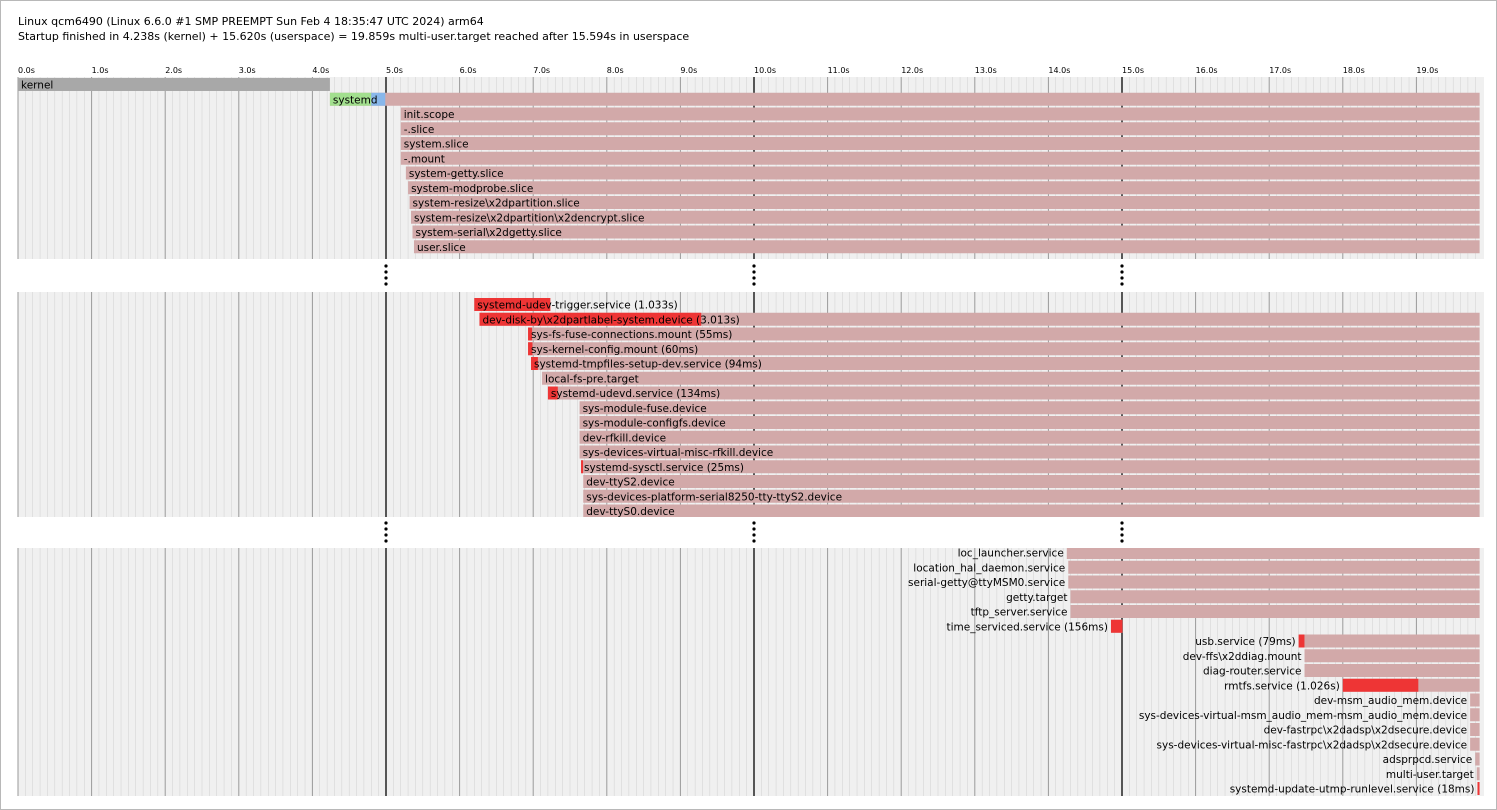 The width and height of the screenshot is (1497, 810). Describe the element at coordinates (1207, 70) in the screenshot. I see `axis-tick-label: 16.0s` at that location.